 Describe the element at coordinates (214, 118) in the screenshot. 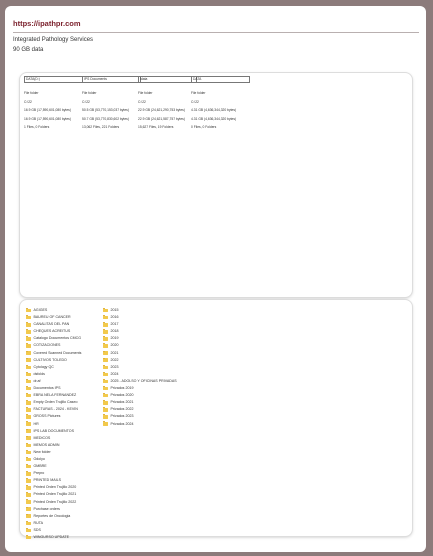

I see `drive-size-on-disk: 4.31 GB (4,636,344,320 bytes)` at that location.